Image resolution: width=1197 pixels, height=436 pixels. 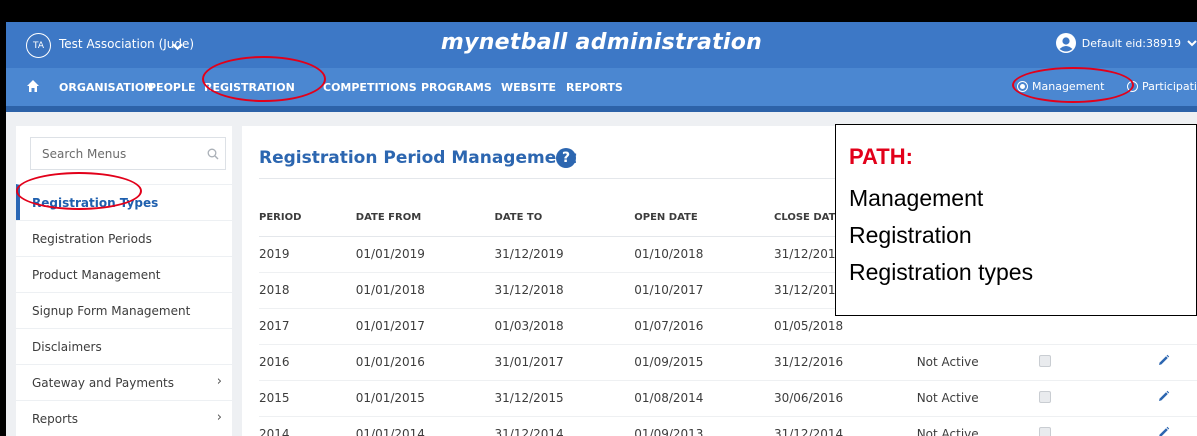 What do you see at coordinates (704, 326) in the screenshot?
I see `table-cell-open: 01/07/2016` at bounding box center [704, 326].